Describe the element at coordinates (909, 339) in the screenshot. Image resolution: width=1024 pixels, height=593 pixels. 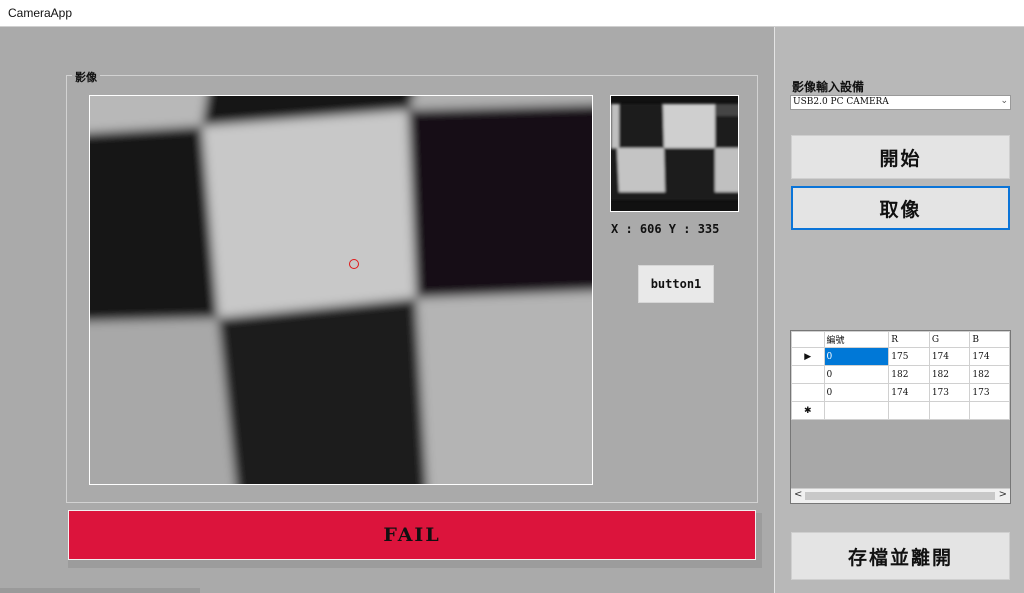
I see `column-header-r: R` at that location.